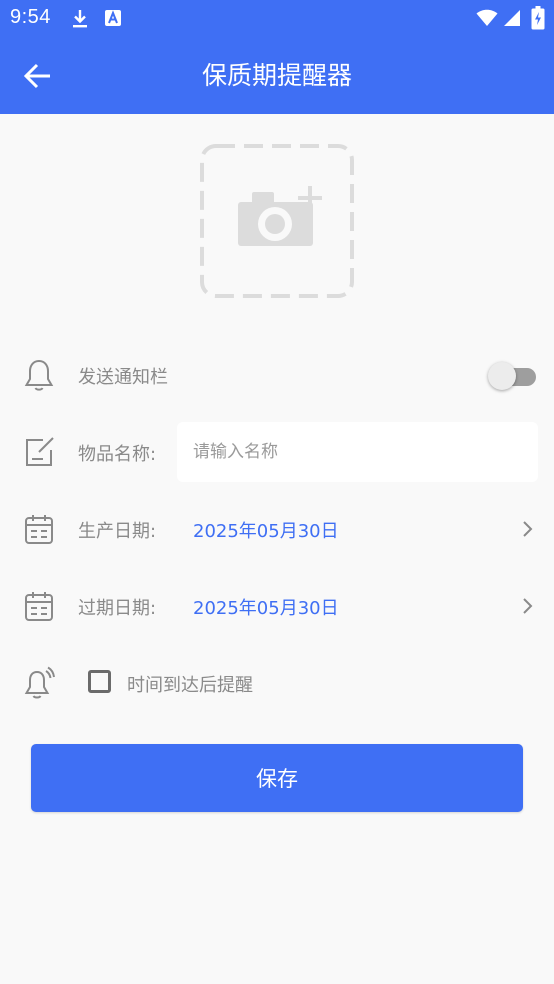  I want to click on page-title: 保质期提醒器, so click(276, 75).